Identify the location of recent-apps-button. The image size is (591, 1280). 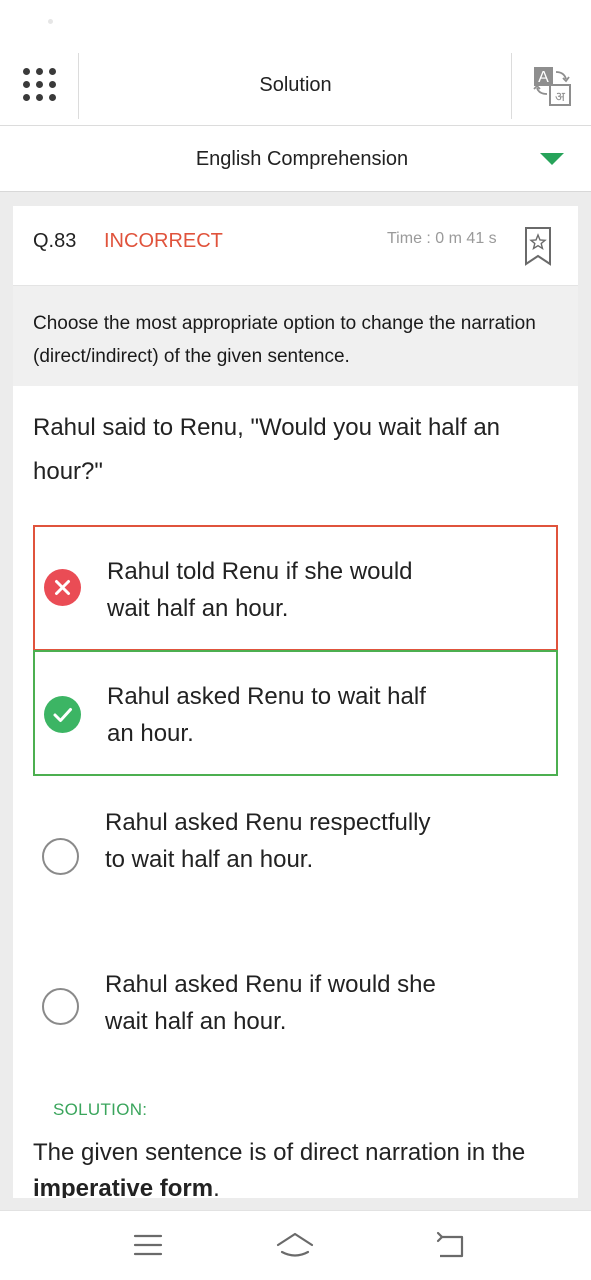
(148, 1245).